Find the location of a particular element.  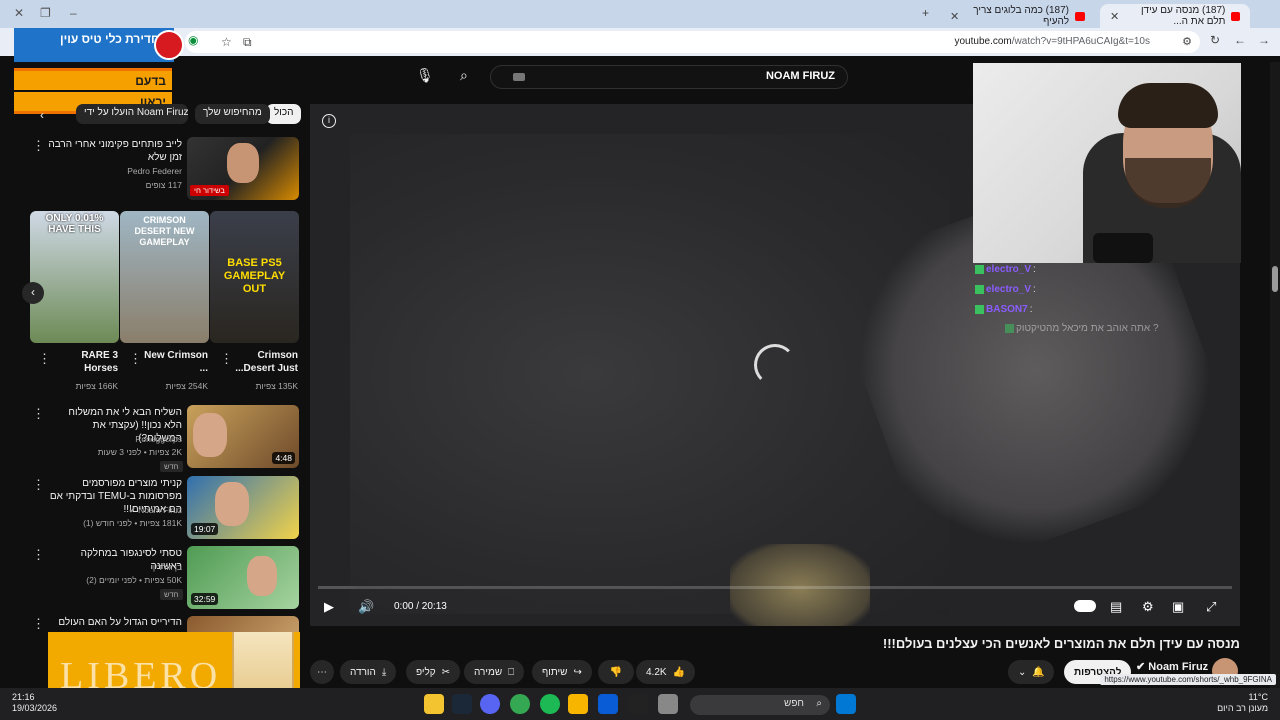

shorts-thumbnail: BASE PS5 GAMEPLAY OUT is located at coordinates (254, 277).